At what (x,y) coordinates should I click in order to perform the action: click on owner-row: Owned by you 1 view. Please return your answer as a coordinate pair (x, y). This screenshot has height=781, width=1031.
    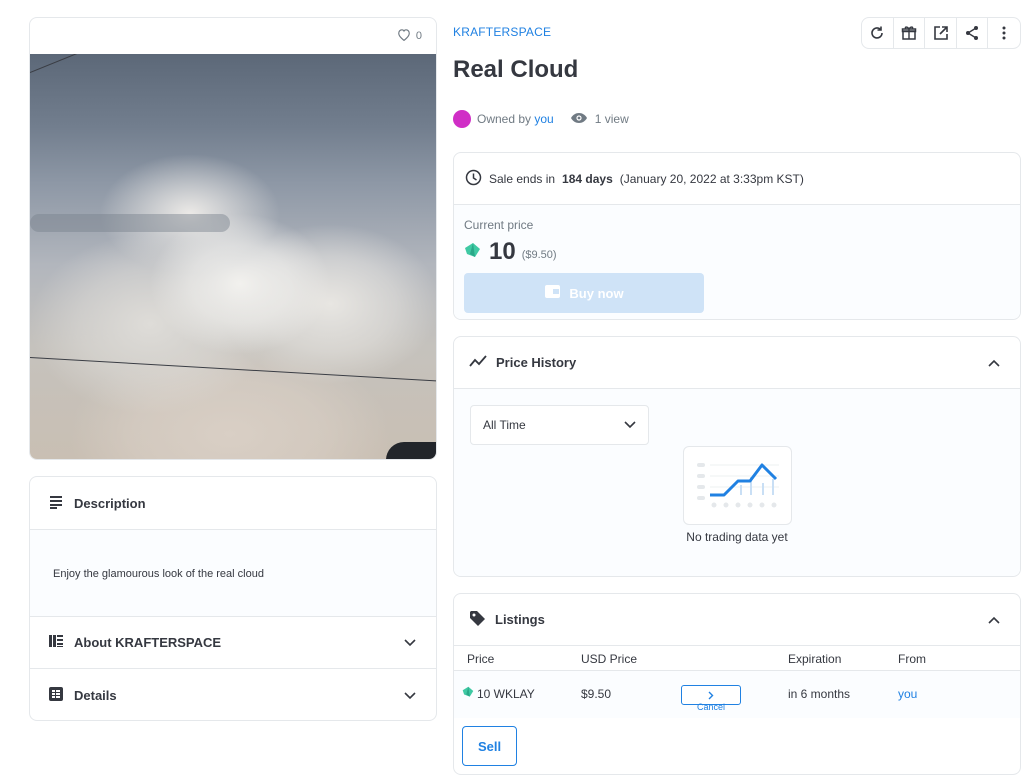
    Looking at the image, I should click on (541, 119).